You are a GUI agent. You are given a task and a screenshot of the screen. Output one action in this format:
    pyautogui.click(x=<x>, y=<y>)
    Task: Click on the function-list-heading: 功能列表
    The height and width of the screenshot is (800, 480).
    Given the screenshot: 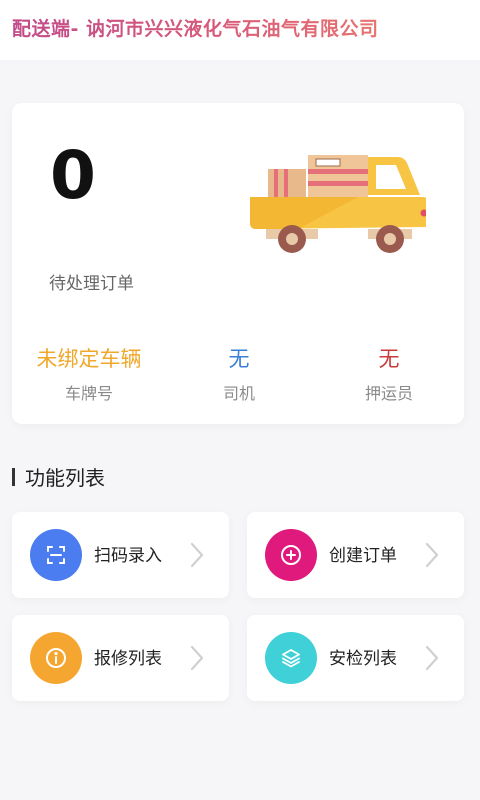 What is the action you would take?
    pyautogui.click(x=58, y=476)
    